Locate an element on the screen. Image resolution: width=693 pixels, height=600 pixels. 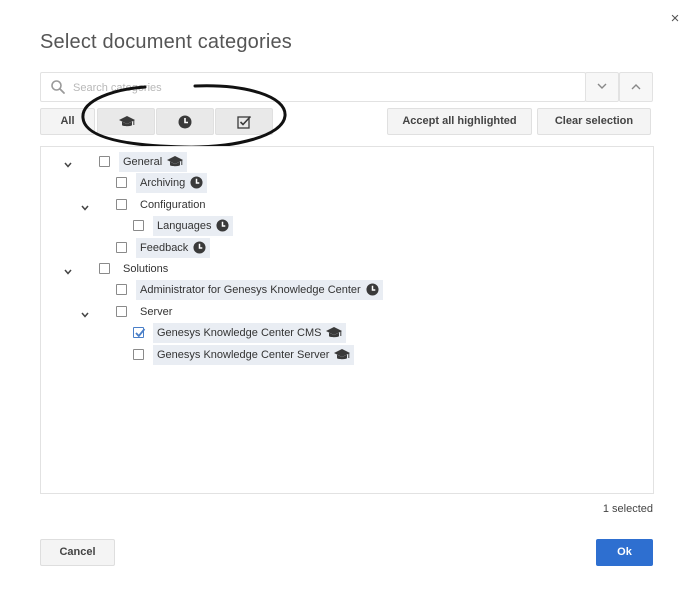
clear-selection-button: Clear selection is located at coordinates (594, 121).